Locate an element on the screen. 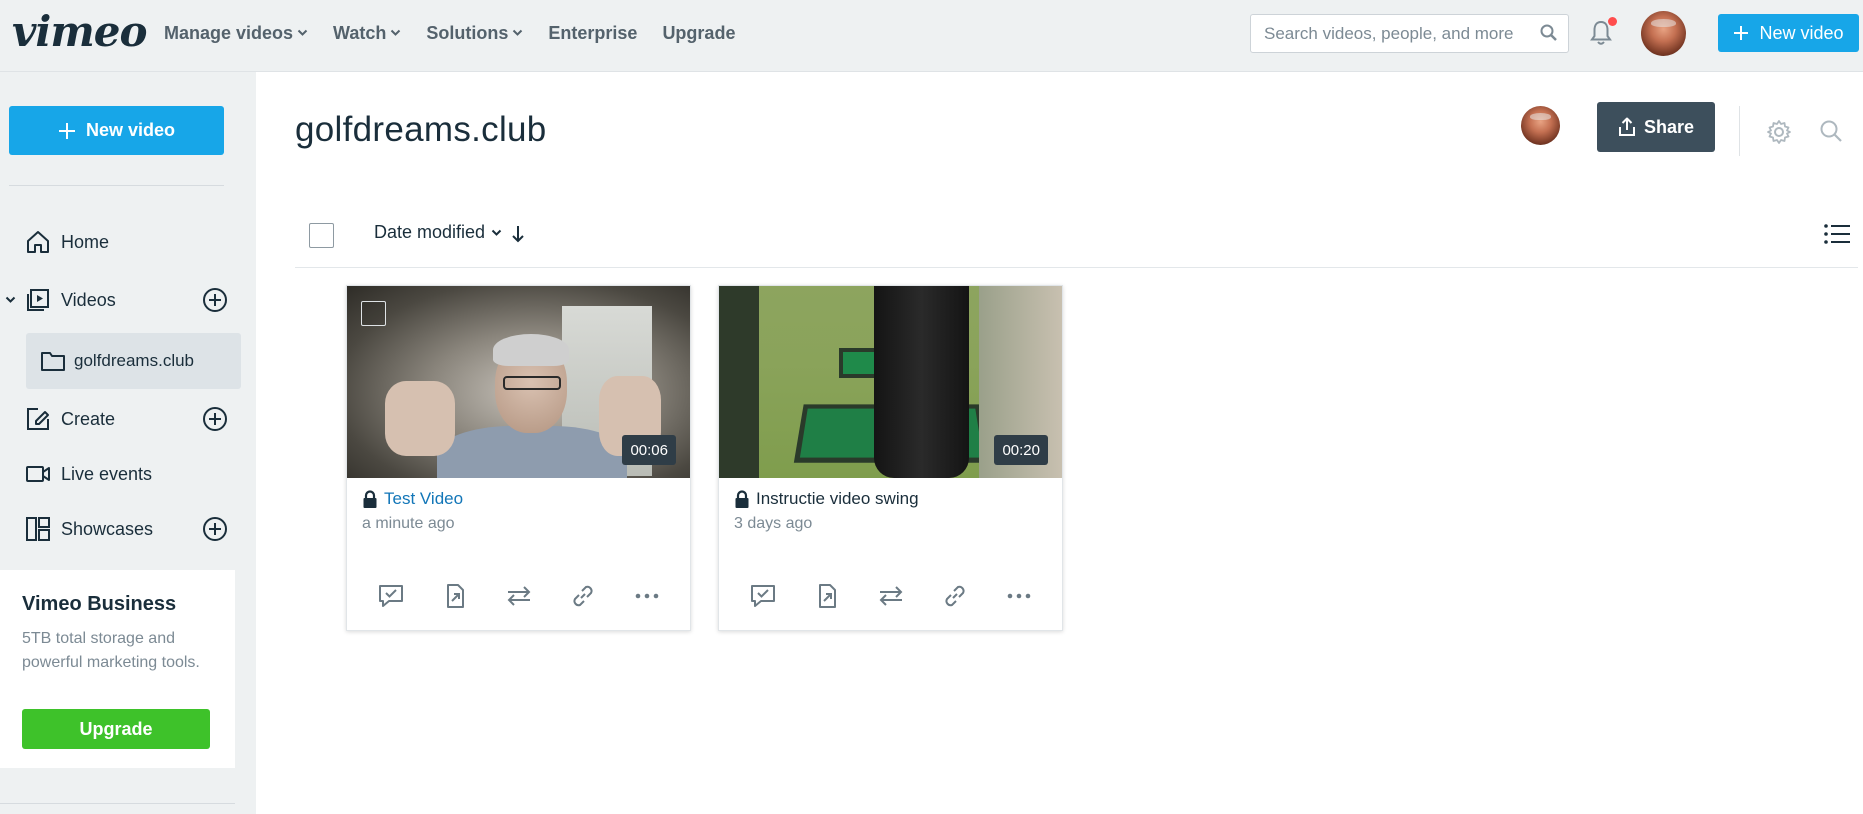  share-button: Share is located at coordinates (1656, 127).